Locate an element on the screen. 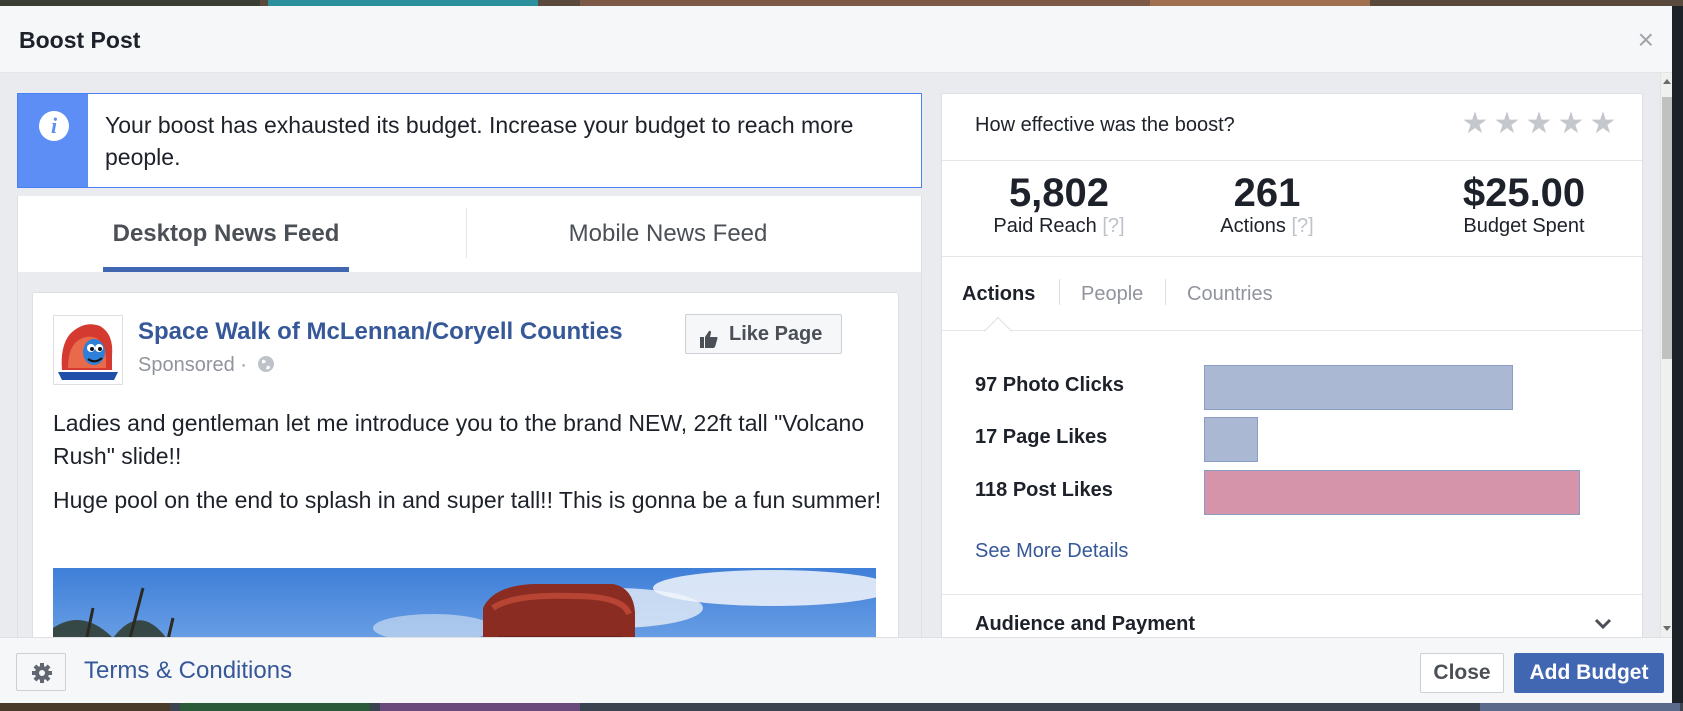  stat-actions: 261 Actions [?] is located at coordinates (1267, 204).